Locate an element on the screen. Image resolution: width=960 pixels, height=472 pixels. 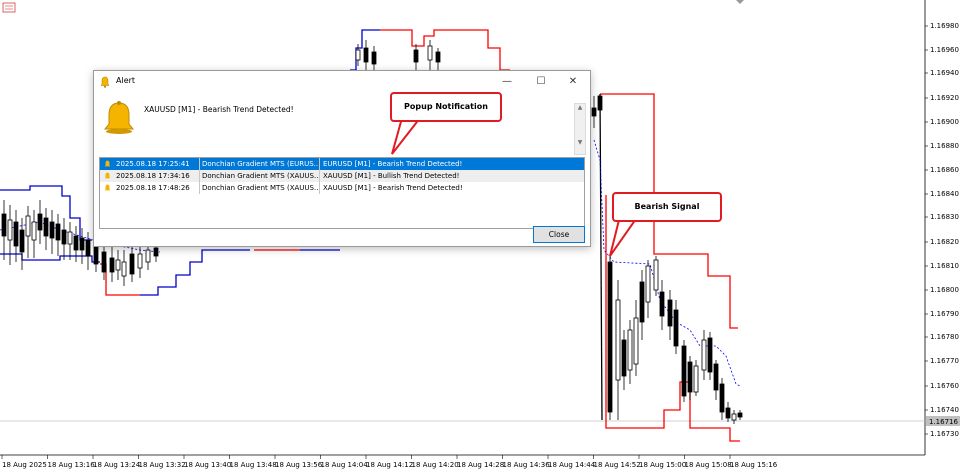
popup-notification-callout: Popup Notification is located at coordinates (446, 107).